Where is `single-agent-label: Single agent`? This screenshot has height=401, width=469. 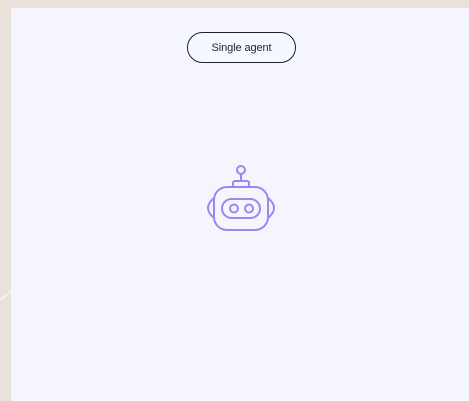 single-agent-label: Single agent is located at coordinates (241, 47).